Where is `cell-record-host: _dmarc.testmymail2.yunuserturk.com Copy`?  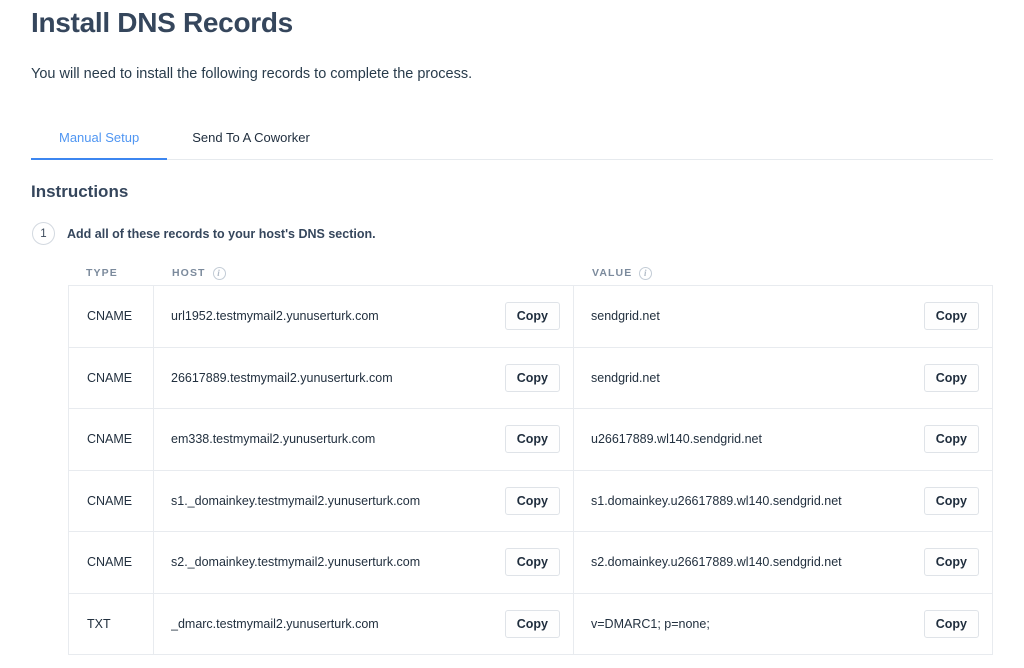
cell-record-host: _dmarc.testmymail2.yunuserturk.com Copy is located at coordinates (364, 623).